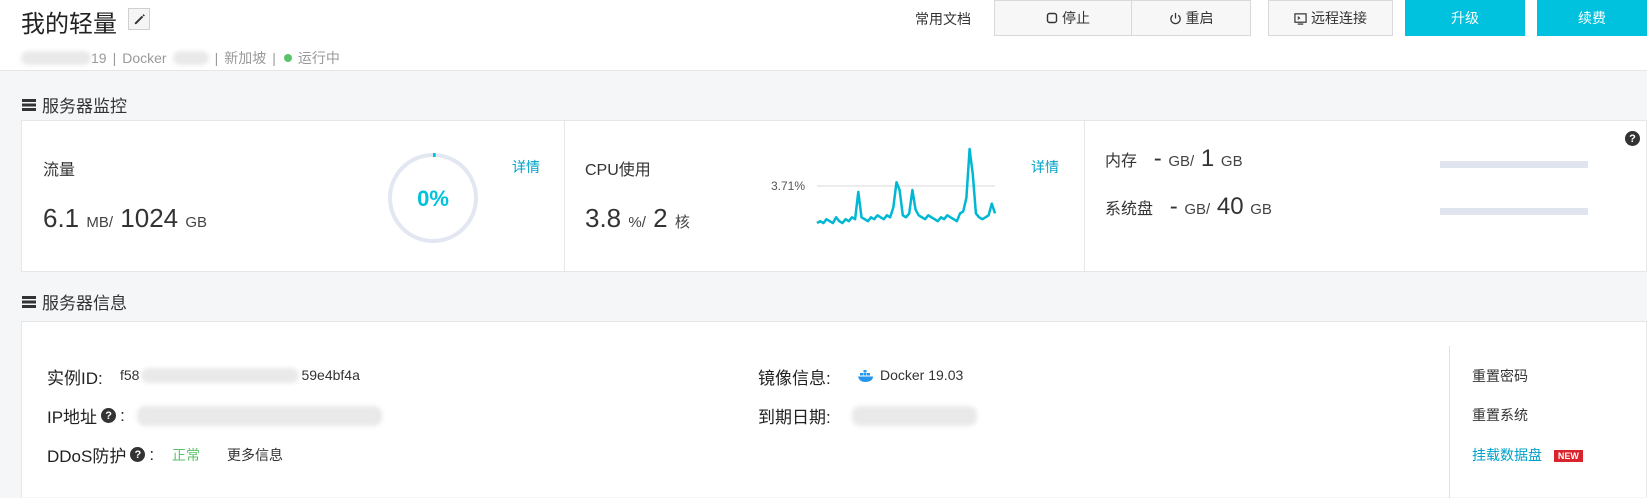 Image resolution: width=1647 pixels, height=498 pixels. What do you see at coordinates (1207, 158) in the screenshot?
I see `memory-total: 1` at bounding box center [1207, 158].